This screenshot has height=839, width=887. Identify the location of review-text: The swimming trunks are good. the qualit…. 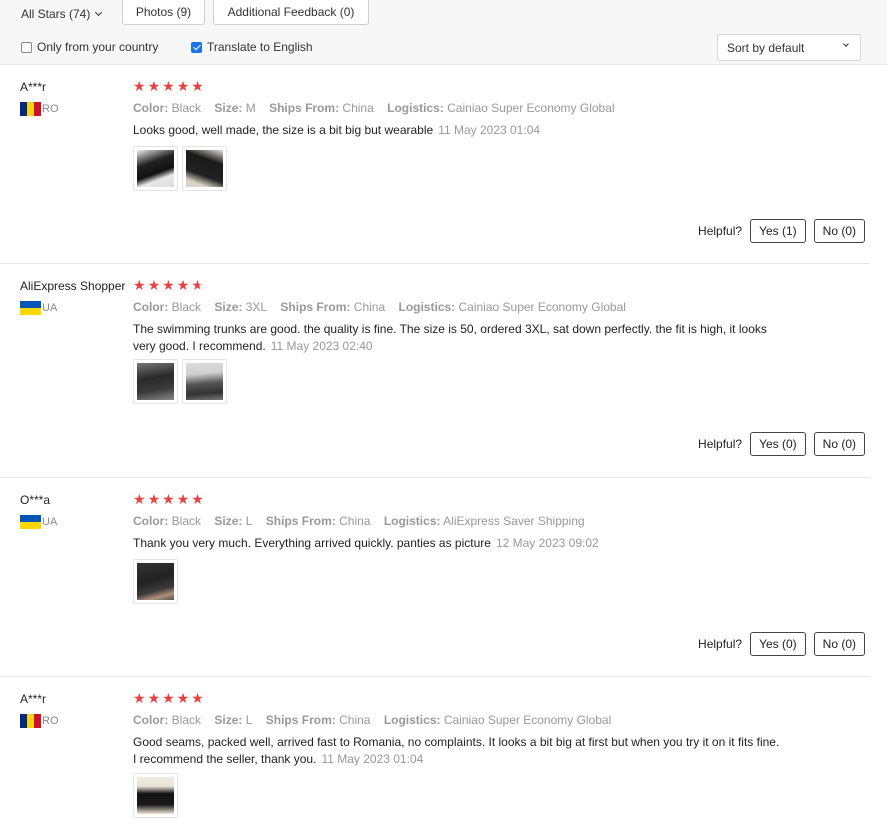
(450, 337).